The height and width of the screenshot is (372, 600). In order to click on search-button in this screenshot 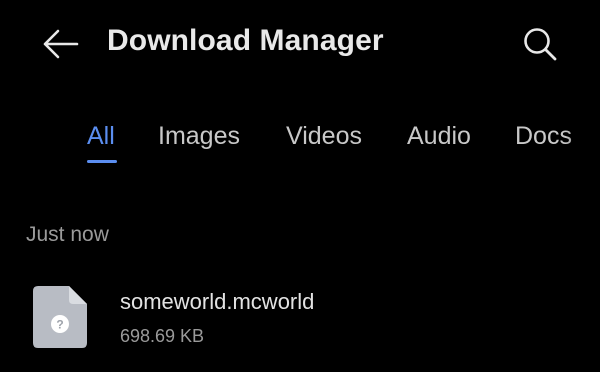, I will do `click(540, 44)`.